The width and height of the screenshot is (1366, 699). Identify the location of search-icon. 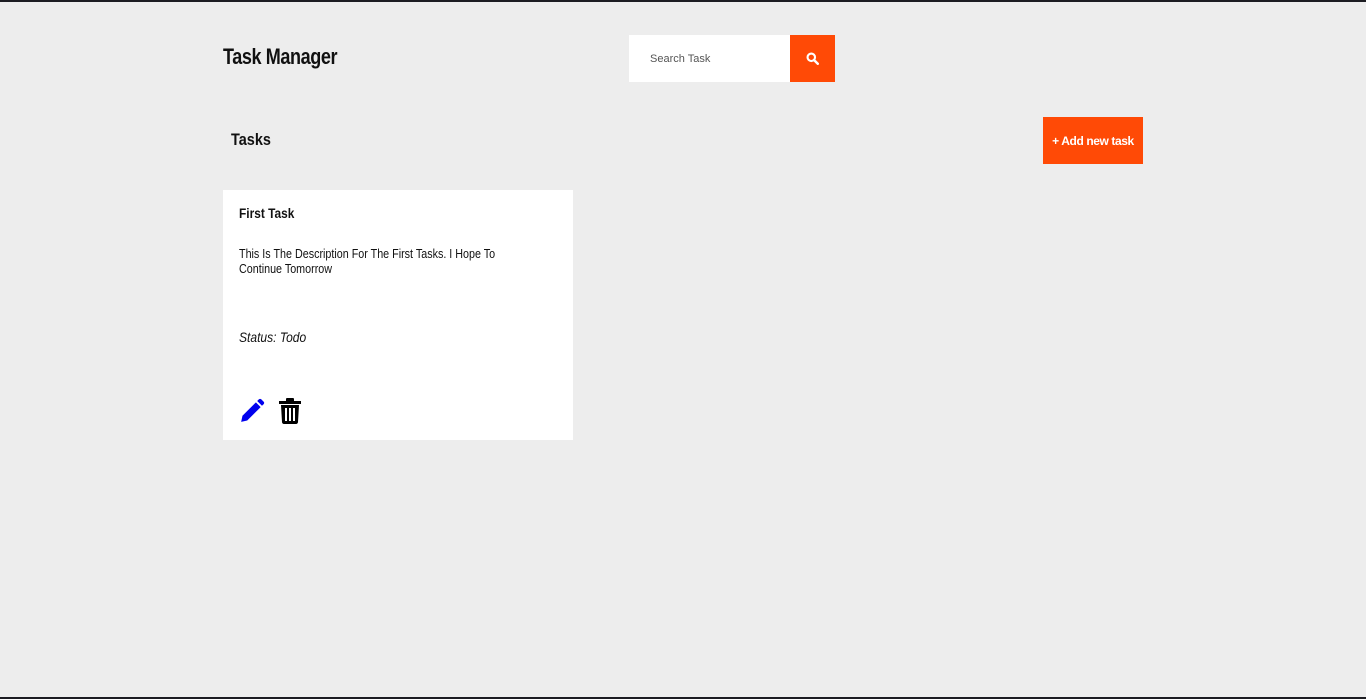
(812, 58).